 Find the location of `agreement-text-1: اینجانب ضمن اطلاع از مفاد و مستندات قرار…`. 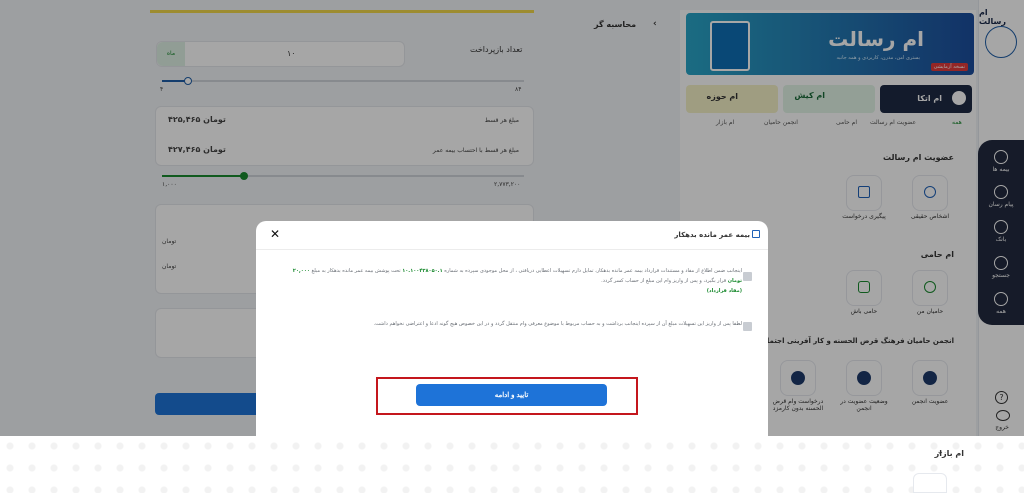

agreement-text-1: اینجانب ضمن اطلاع از مفاد و مستندات قرار… is located at coordinates (517, 281).